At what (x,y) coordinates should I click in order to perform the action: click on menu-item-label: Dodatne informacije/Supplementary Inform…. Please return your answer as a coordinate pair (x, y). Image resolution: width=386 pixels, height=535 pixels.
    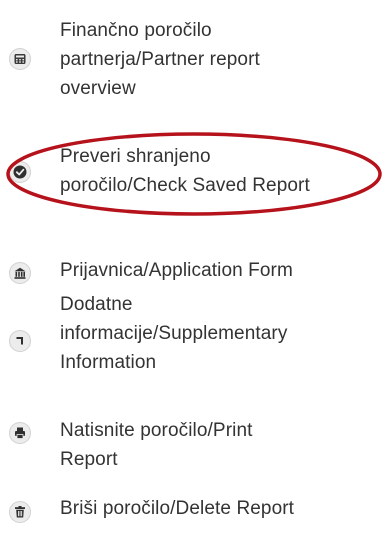
    Looking at the image, I should click on (174, 333).